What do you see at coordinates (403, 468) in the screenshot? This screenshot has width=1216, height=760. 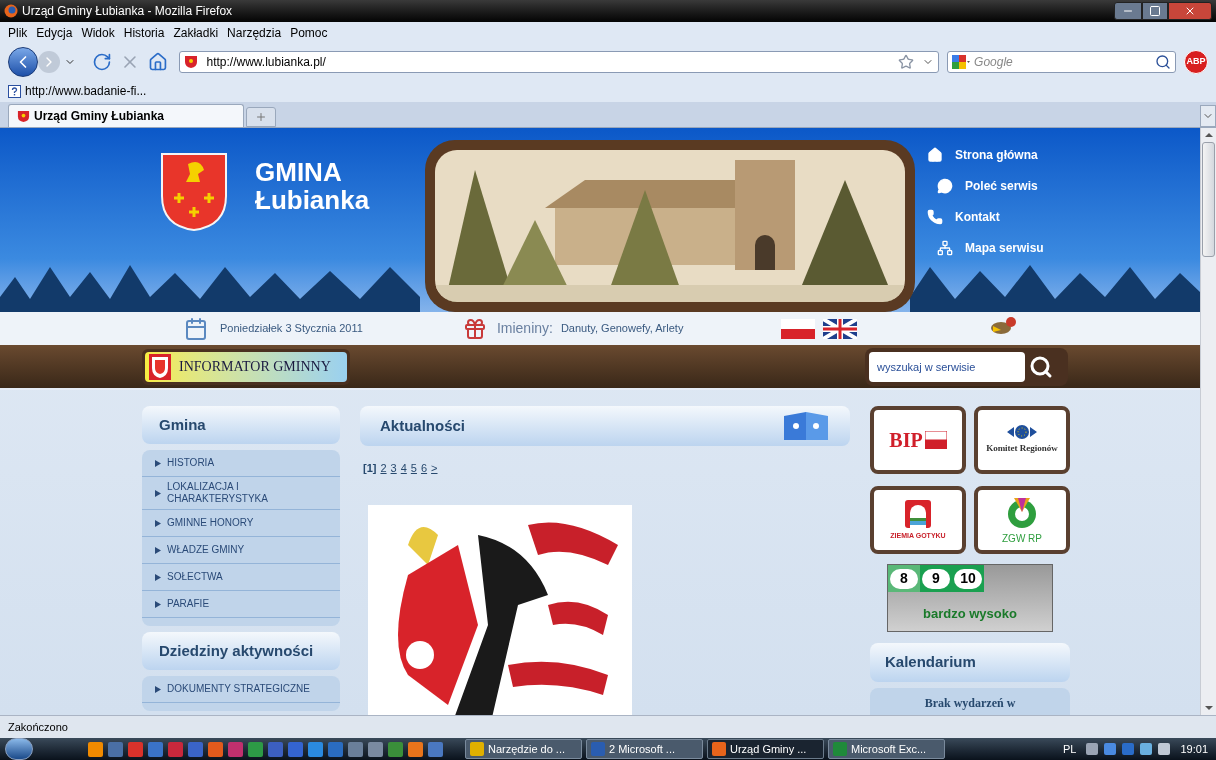 I see `page-link: 4` at bounding box center [403, 468].